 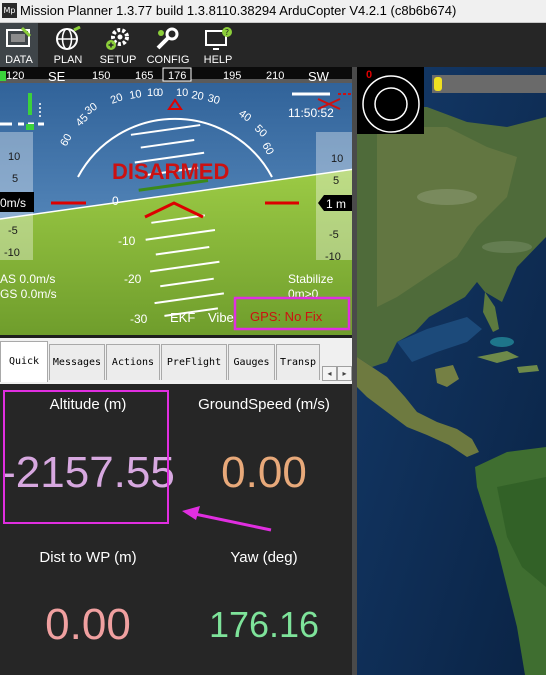 I want to click on toolbar-data-button: DATA, so click(x=19, y=45).